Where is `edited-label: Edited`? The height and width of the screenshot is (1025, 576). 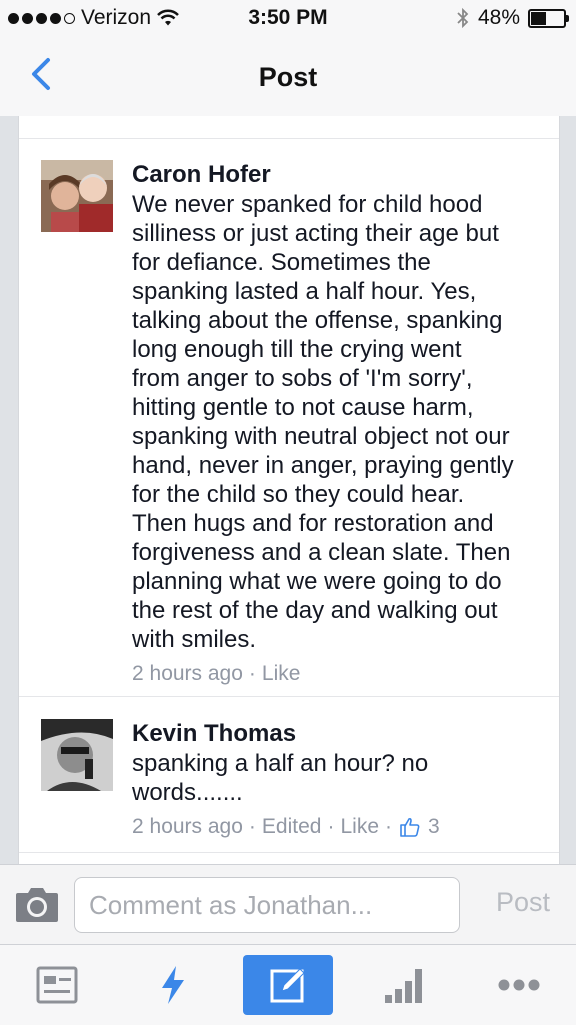
edited-label: Edited is located at coordinates (292, 827).